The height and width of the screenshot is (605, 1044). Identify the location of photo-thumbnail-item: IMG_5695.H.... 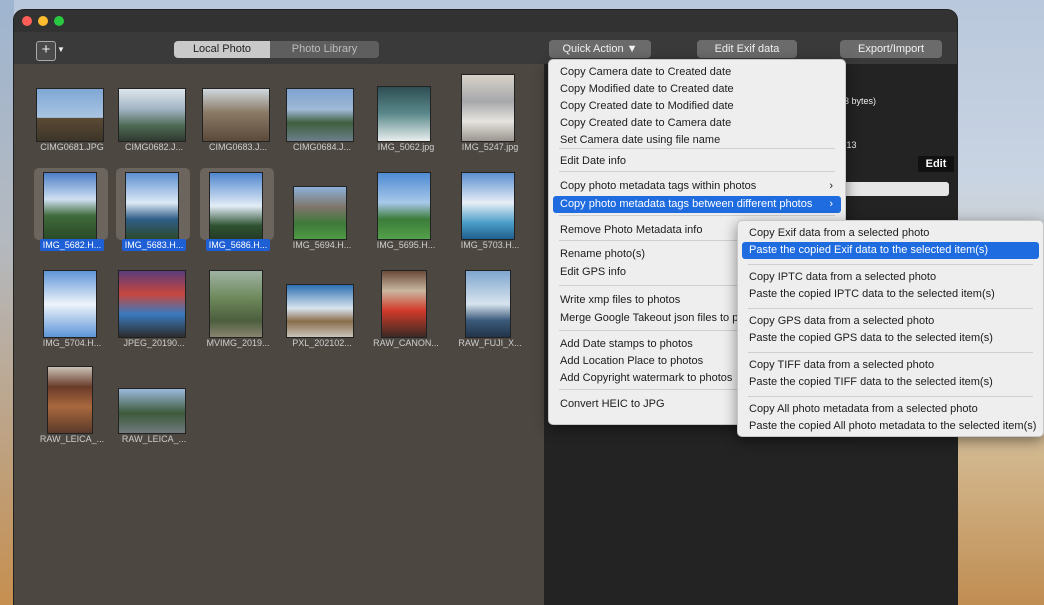
(407, 216).